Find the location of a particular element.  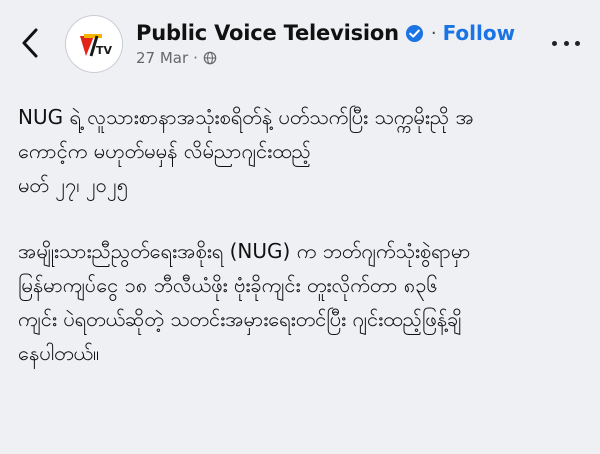

avatar: TV is located at coordinates (94, 44).